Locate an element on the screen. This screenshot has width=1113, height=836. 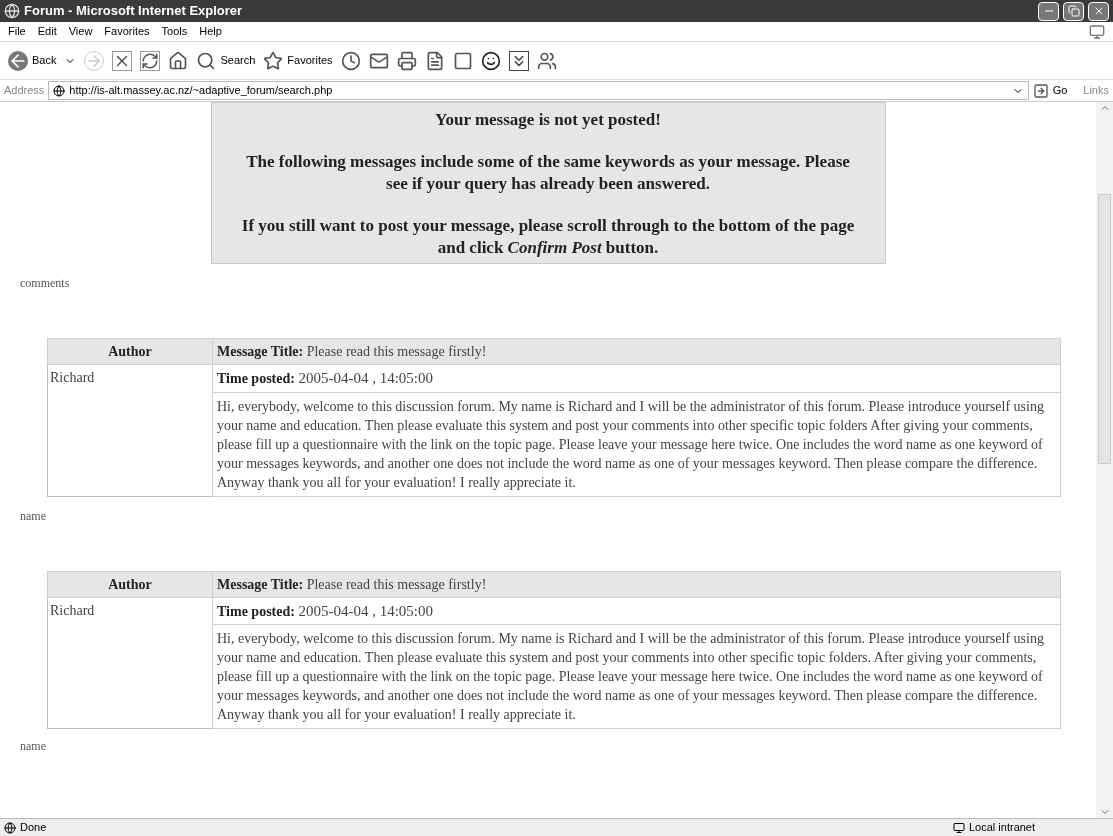
scrollbar is located at coordinates (1104, 460).